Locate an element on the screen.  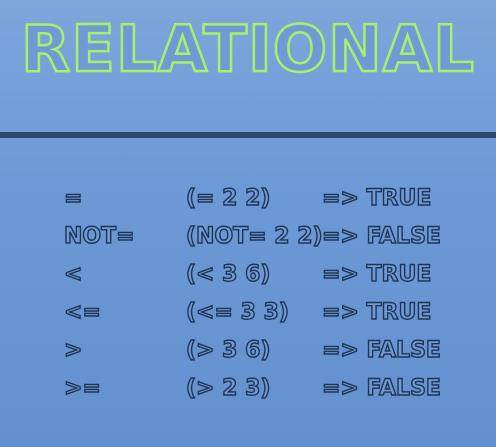
operator-row: < (< 3 6) => TRUE is located at coordinates (248, 275).